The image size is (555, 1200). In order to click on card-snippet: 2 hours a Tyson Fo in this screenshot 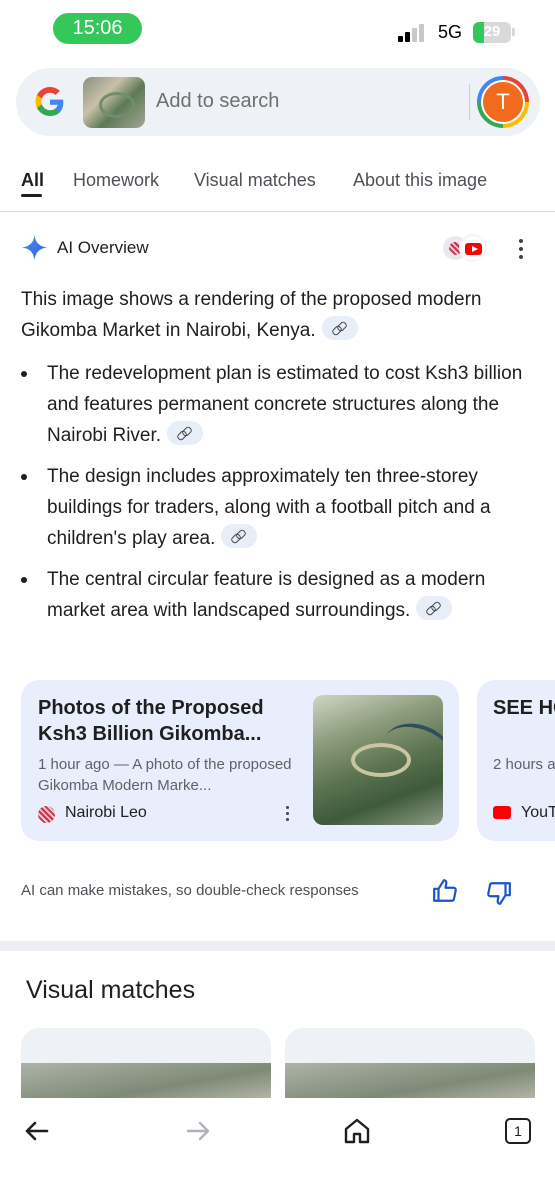, I will do `click(524, 764)`.